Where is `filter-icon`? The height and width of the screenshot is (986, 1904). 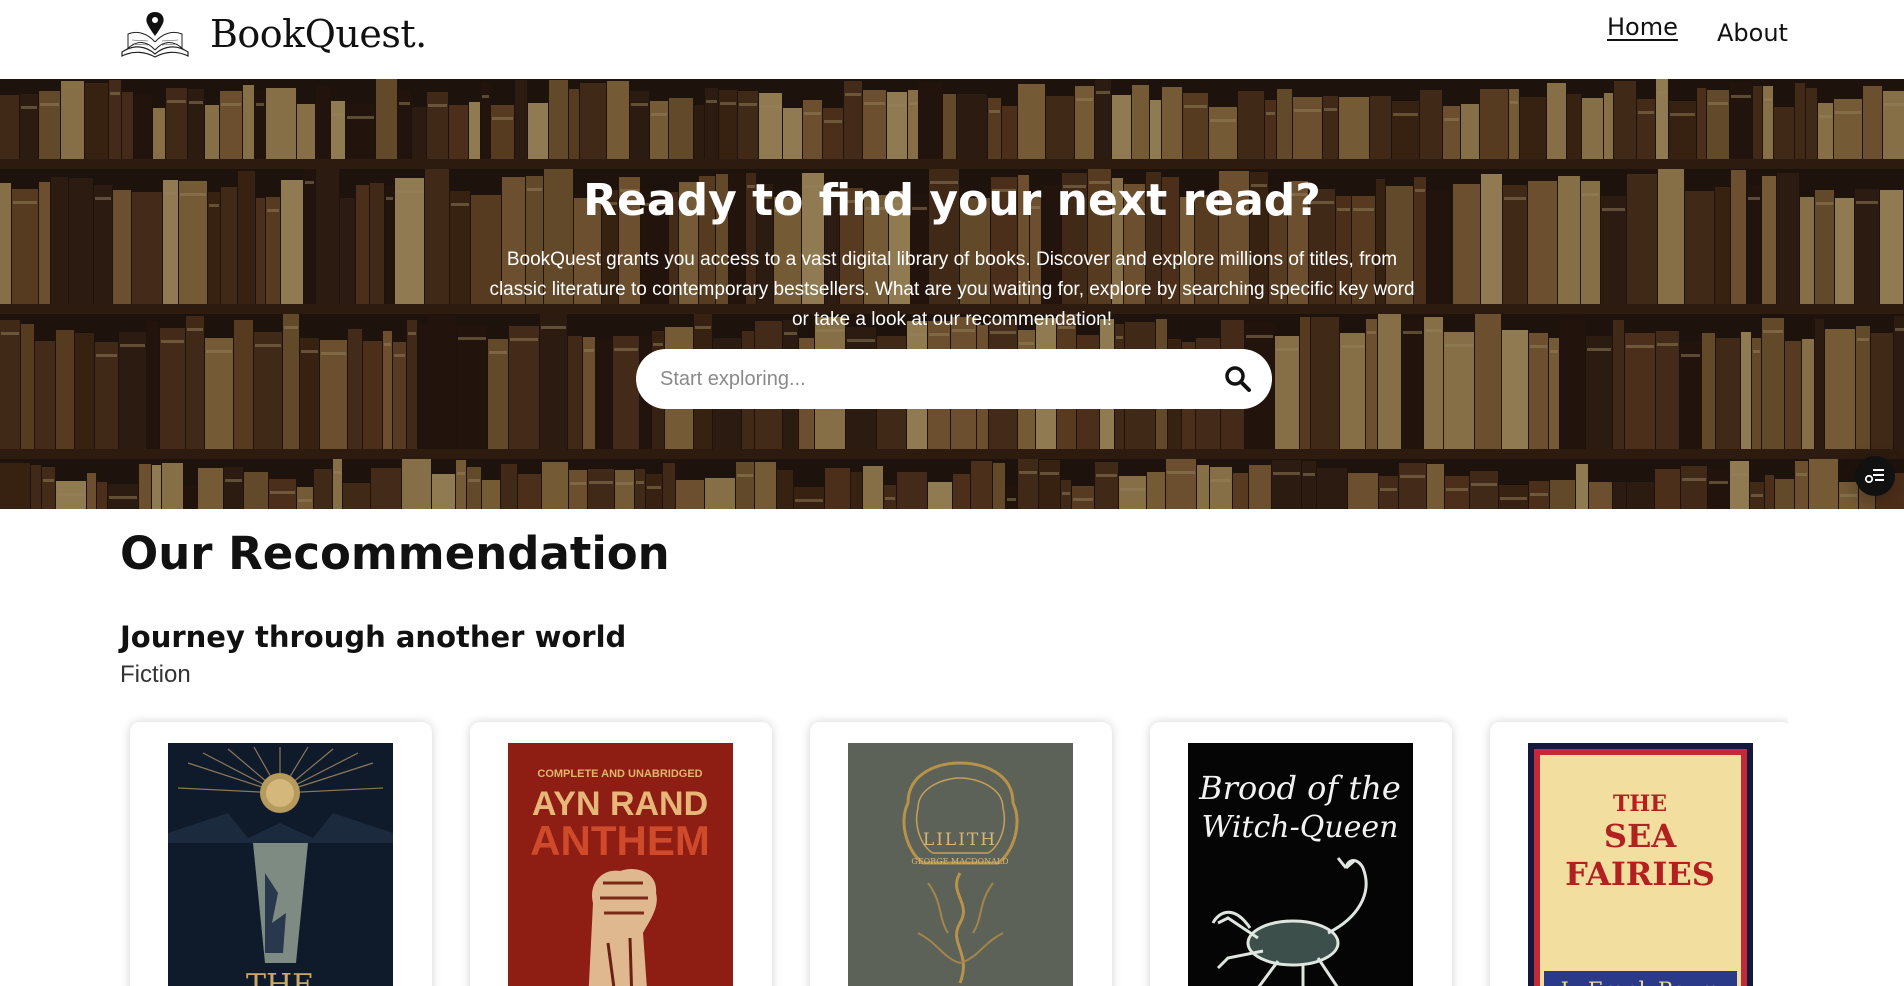
filter-icon is located at coordinates (1874, 476).